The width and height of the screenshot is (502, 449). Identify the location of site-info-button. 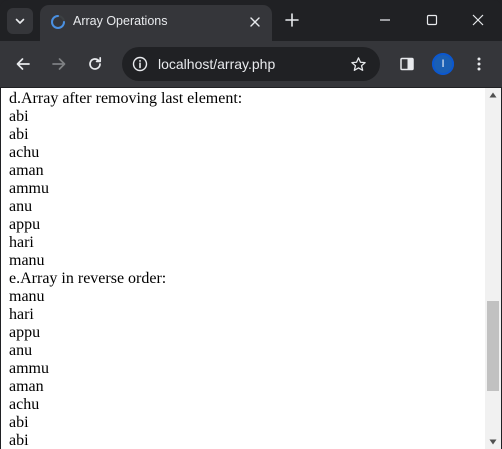
(140, 64).